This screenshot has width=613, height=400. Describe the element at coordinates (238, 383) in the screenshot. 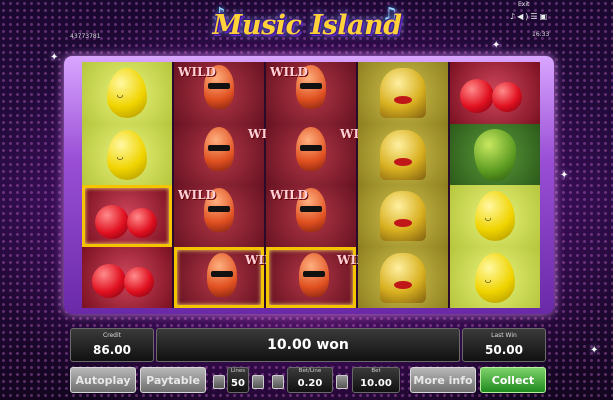

I see `lines-value: 50` at that location.